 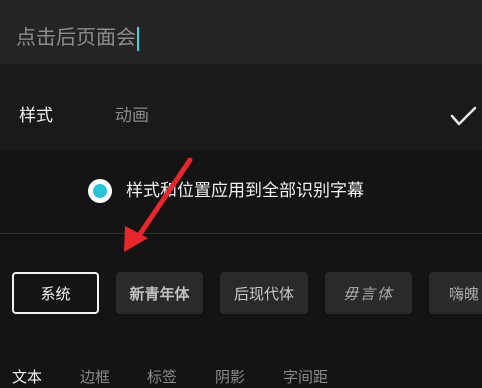 I want to click on apply-to-all-radio, so click(x=100, y=191).